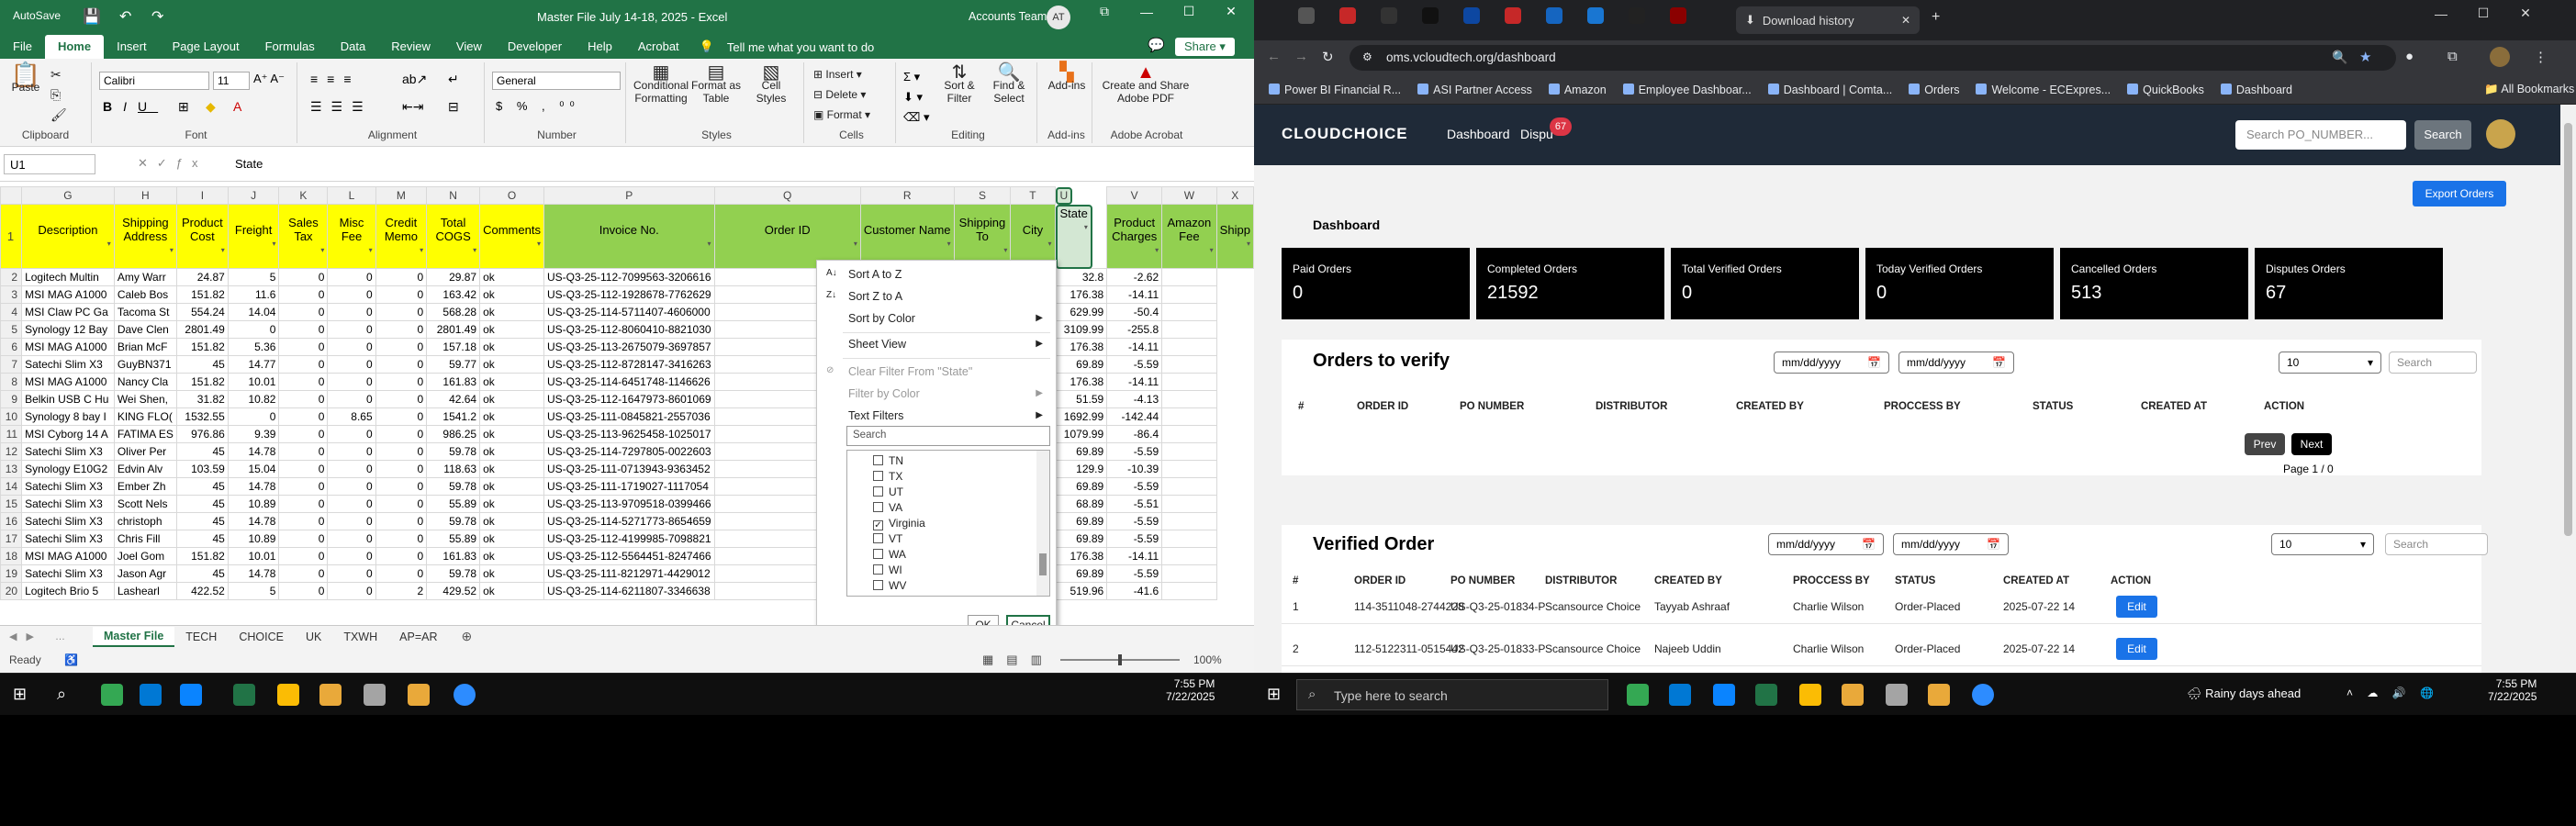 This screenshot has height=826, width=2576. I want to click on filter-value-item: VA, so click(887, 508).